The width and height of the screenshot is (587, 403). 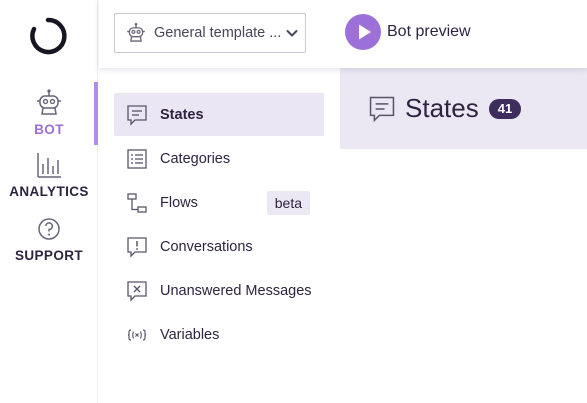 I want to click on beta-badge: beta, so click(x=288, y=203).